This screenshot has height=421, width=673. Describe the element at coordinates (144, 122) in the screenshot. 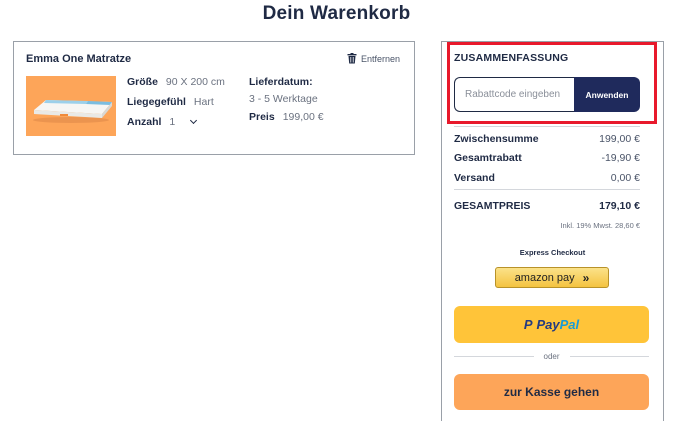

I see `quantity-label: Anzahl` at that location.